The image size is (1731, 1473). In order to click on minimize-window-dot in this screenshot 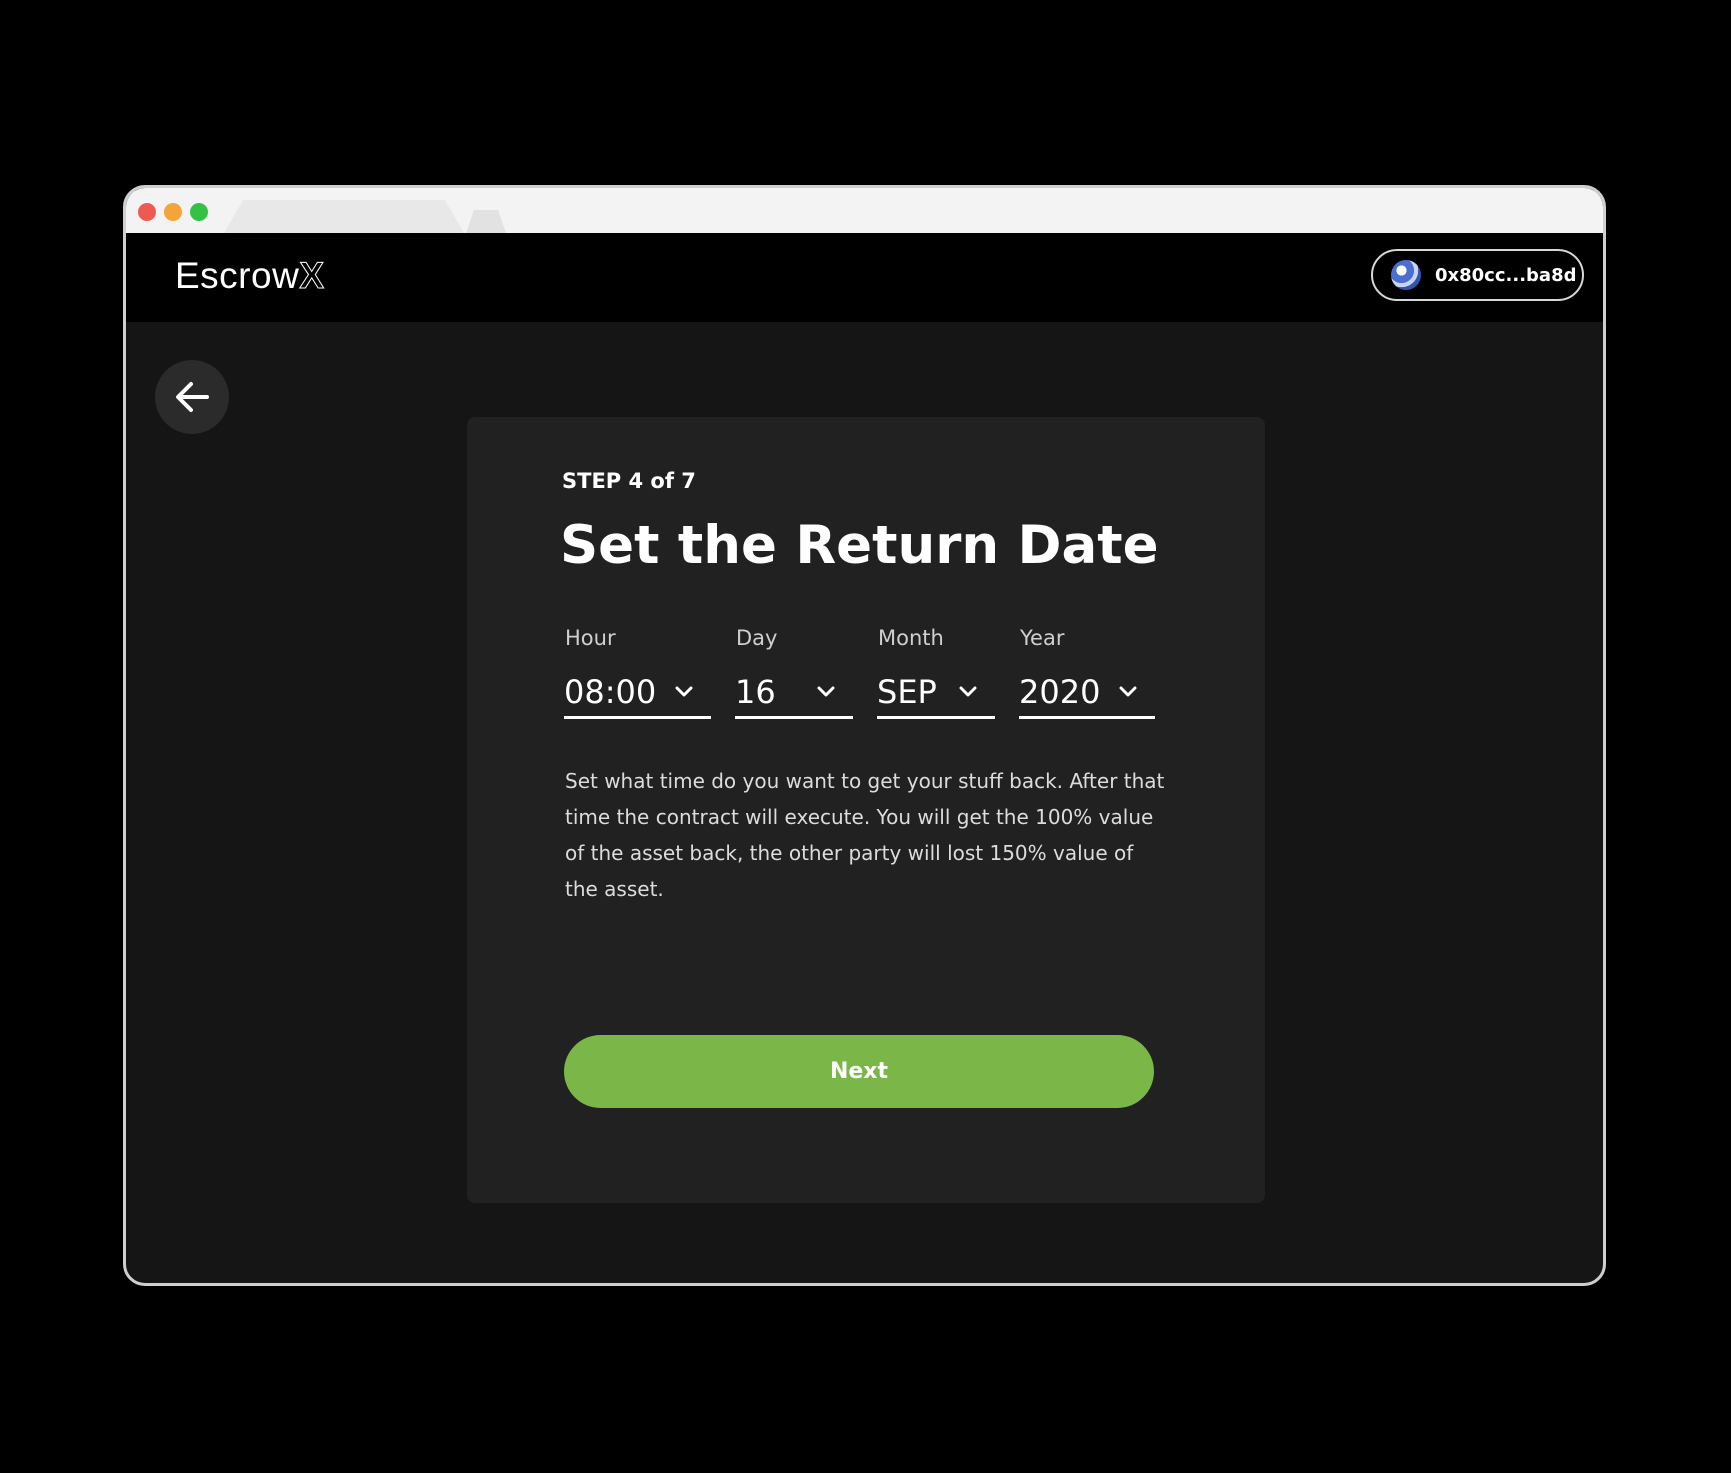, I will do `click(173, 212)`.